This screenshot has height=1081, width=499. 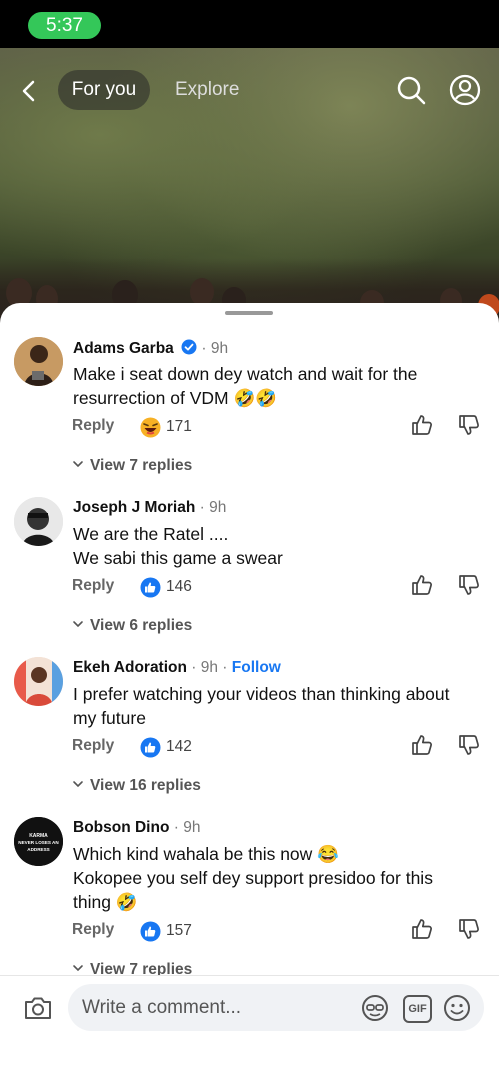 What do you see at coordinates (121, 827) in the screenshot?
I see `comment-author: Bobson Dino` at bounding box center [121, 827].